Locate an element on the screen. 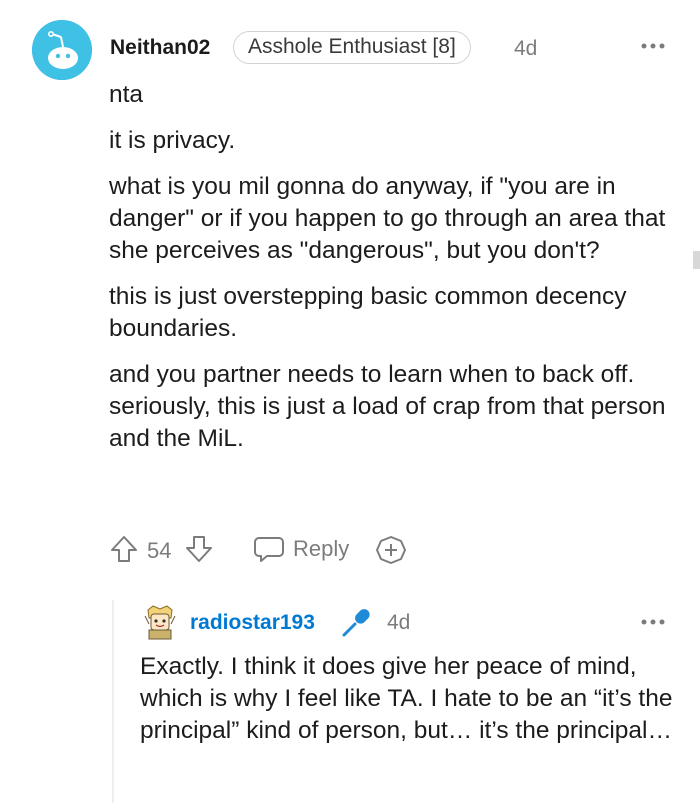  award-icon is located at coordinates (391, 552).